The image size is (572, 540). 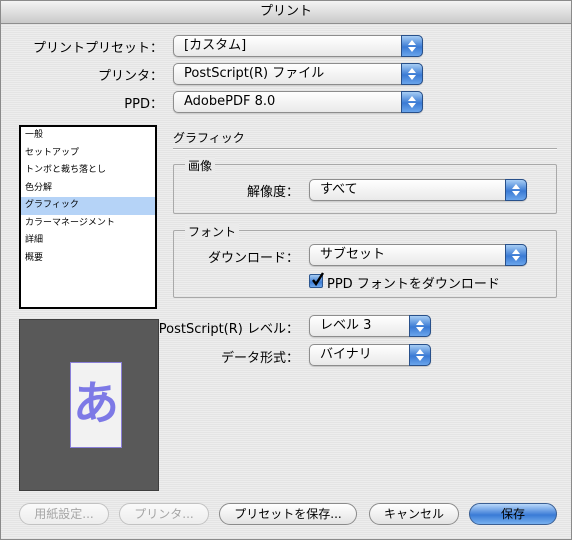 I want to click on download-popup: サブセット, so click(x=418, y=255).